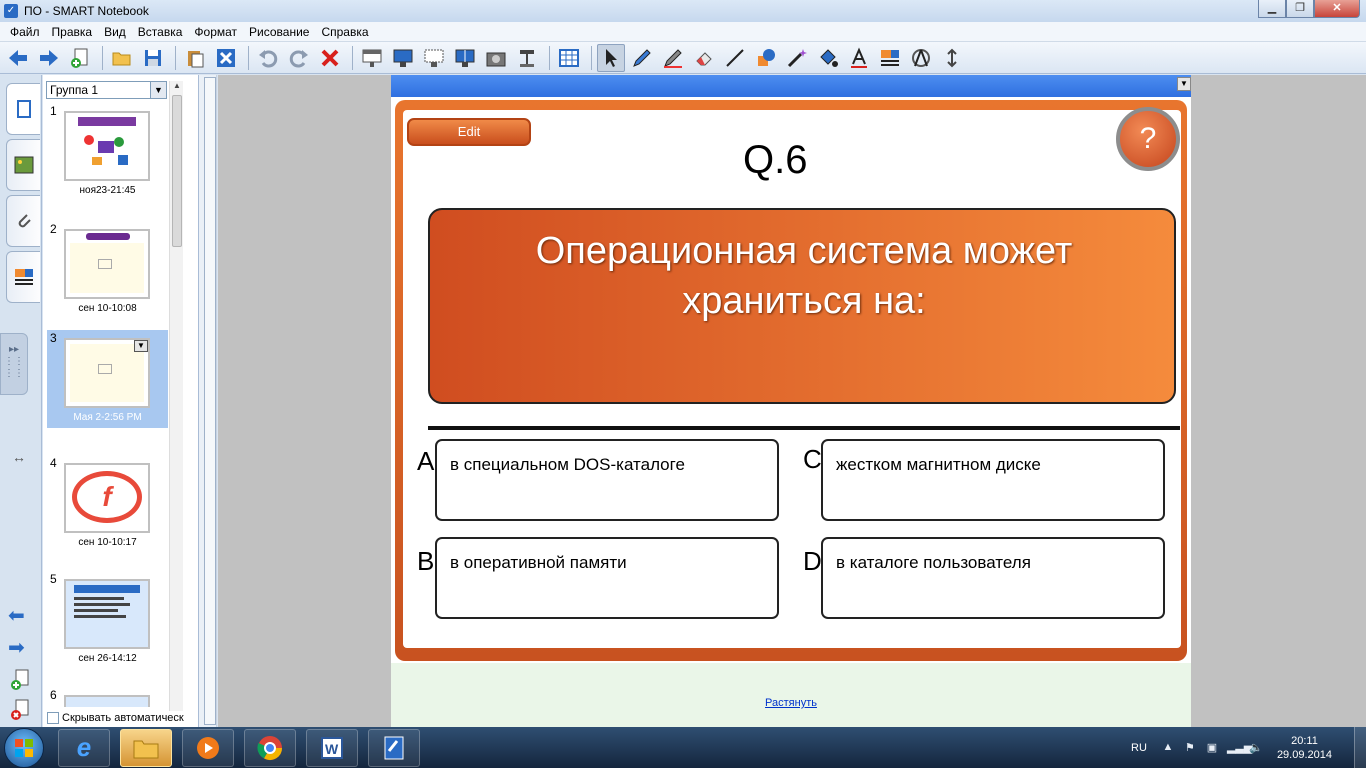 This screenshot has height=768, width=1366. Describe the element at coordinates (673, 58) in the screenshot. I see `creative-pen-button` at that location.